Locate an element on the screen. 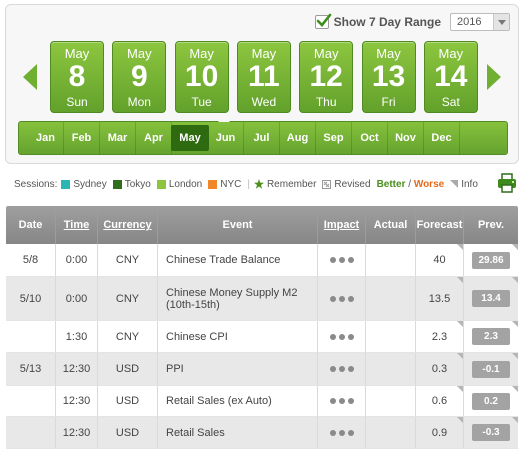  table-row: 5/8 0:00 CNY Chinese Trade Balance 40 29.86 is located at coordinates (262, 260).